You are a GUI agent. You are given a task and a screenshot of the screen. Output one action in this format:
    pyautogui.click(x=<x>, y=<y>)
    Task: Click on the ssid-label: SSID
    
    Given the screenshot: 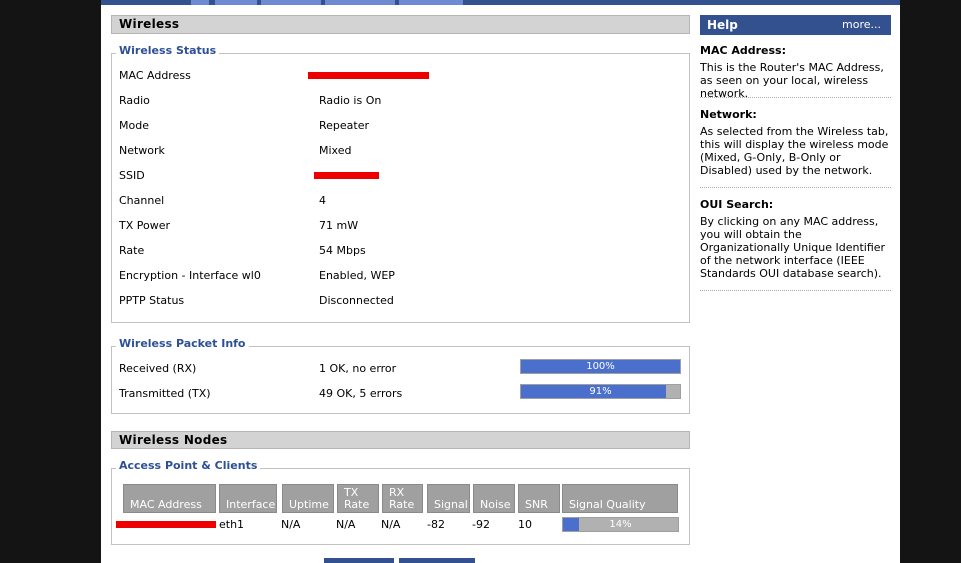 What is the action you would take?
    pyautogui.click(x=132, y=175)
    